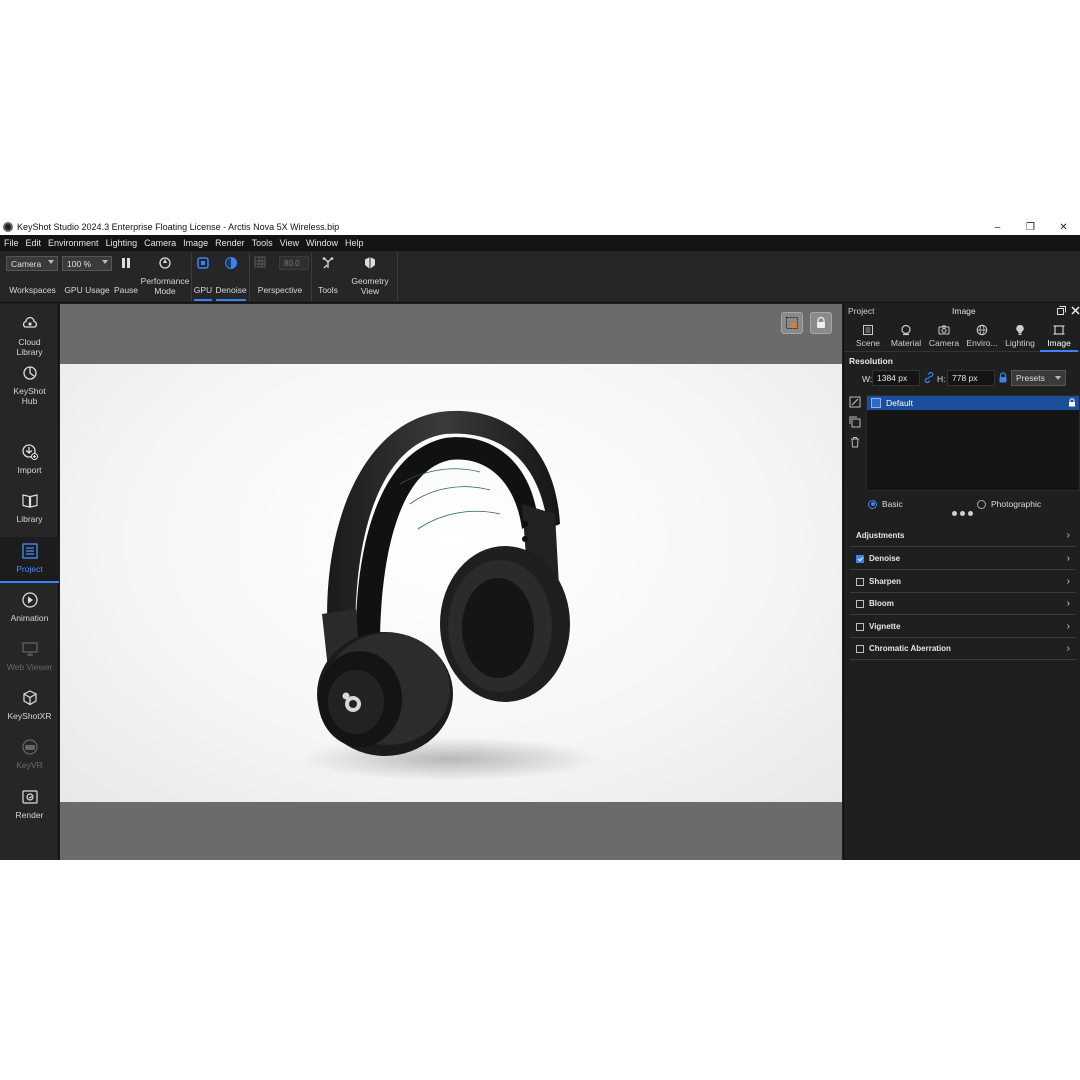 The width and height of the screenshot is (1080, 1080). I want to click on mode-photographic: Photographic, so click(1009, 504).